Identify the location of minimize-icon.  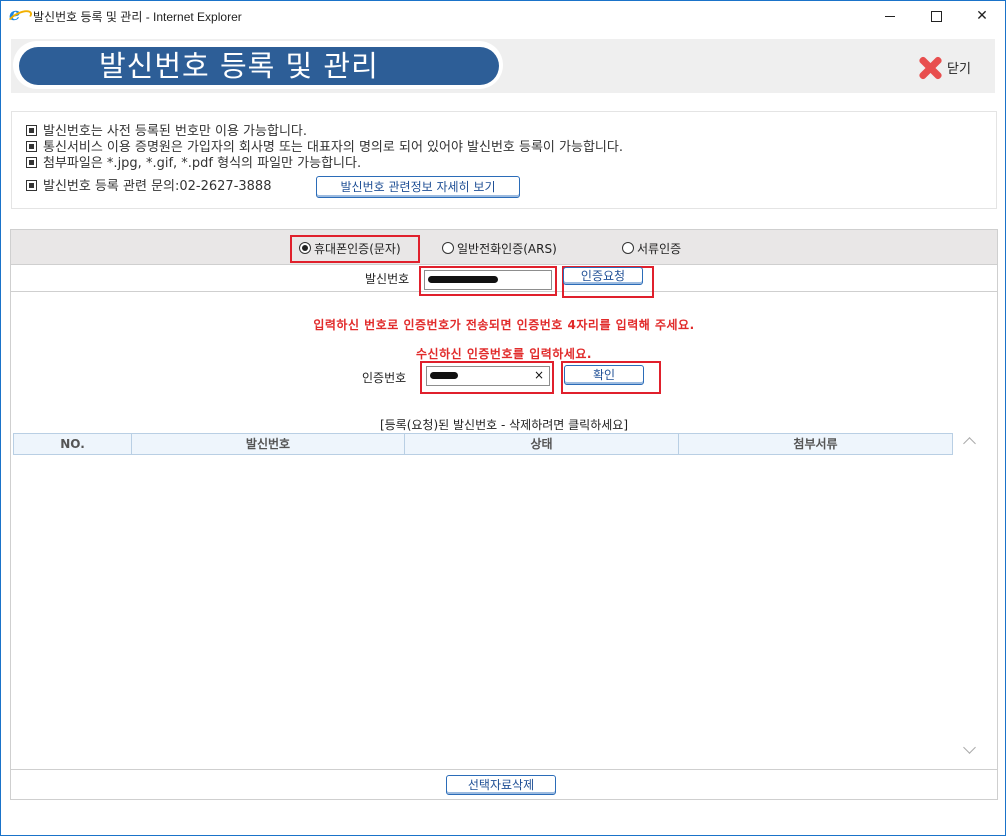
(890, 16).